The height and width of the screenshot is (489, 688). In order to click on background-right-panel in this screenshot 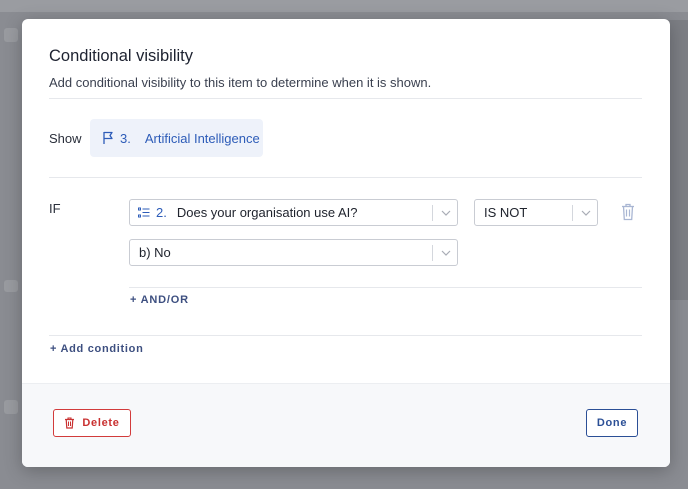, I will do `click(678, 160)`.